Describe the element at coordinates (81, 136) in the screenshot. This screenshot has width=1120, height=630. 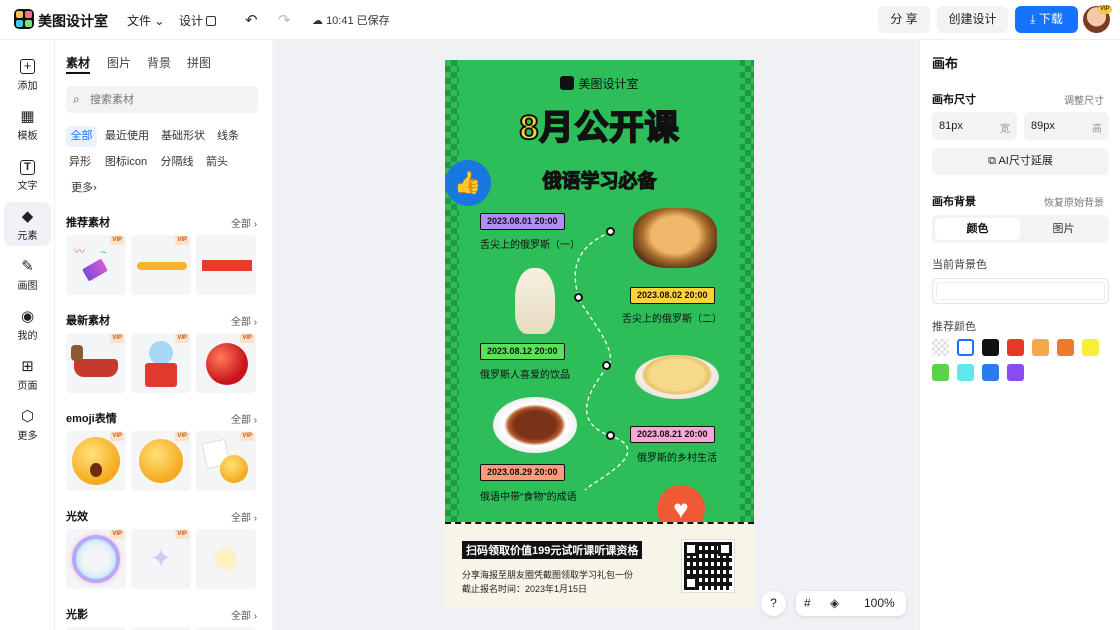
I see `chip-all: 全部` at that location.